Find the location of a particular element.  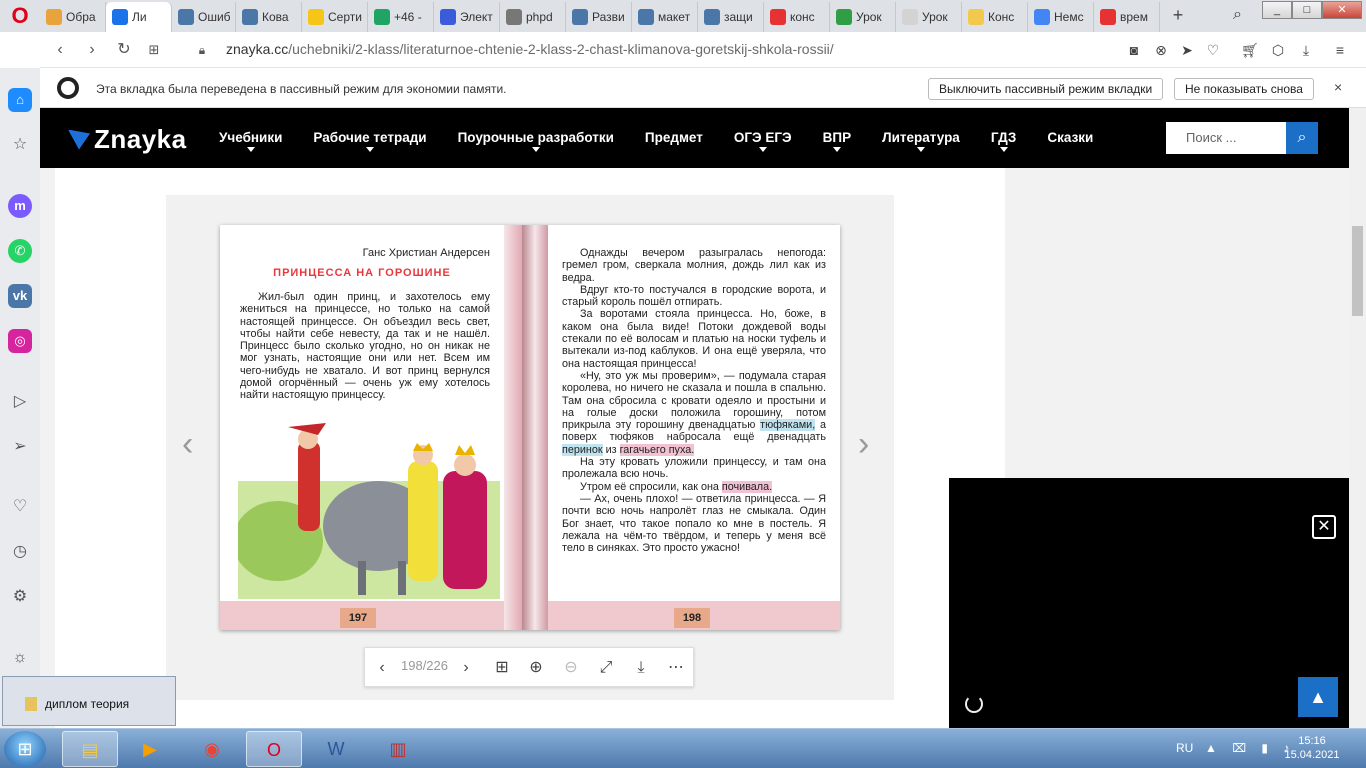

camera-icon: ◙ is located at coordinates (1134, 50).